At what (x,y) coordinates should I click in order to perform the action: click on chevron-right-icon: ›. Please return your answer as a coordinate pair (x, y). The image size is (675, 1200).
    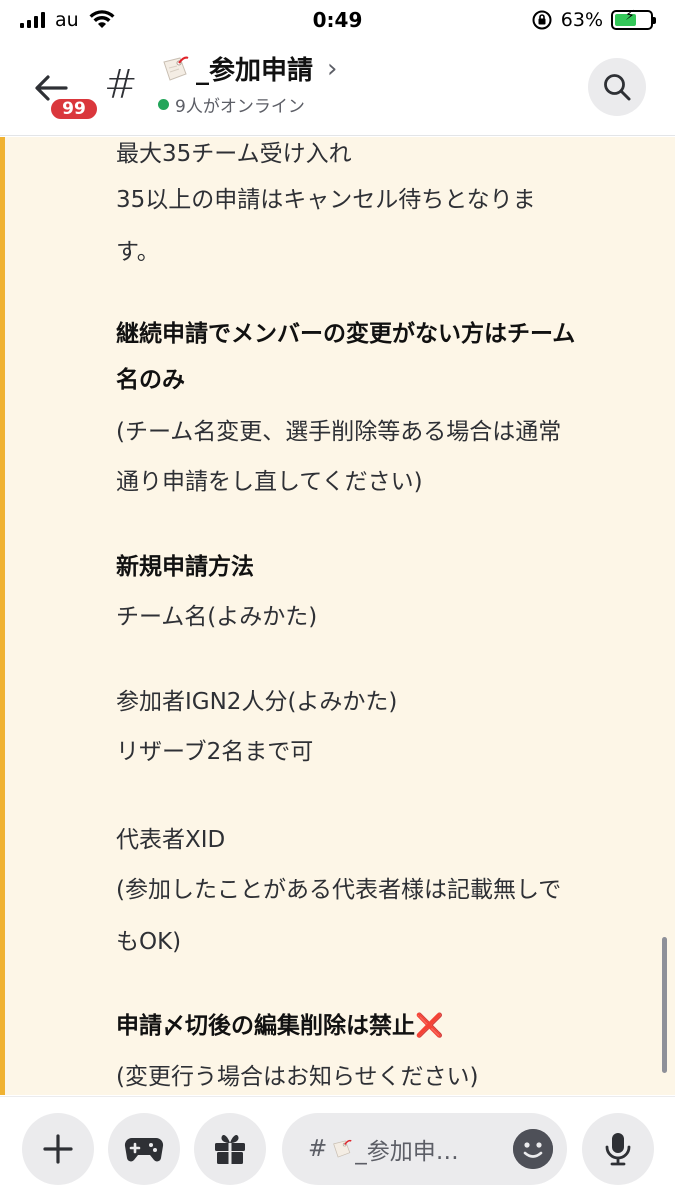
    Looking at the image, I should click on (332, 68).